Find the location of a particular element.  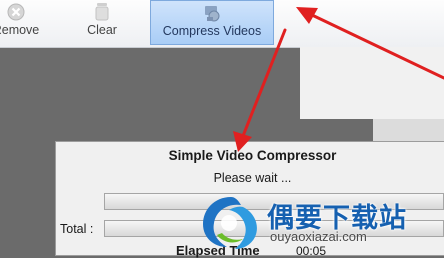

annotation-arrowhead-down is located at coordinates (242, 141).